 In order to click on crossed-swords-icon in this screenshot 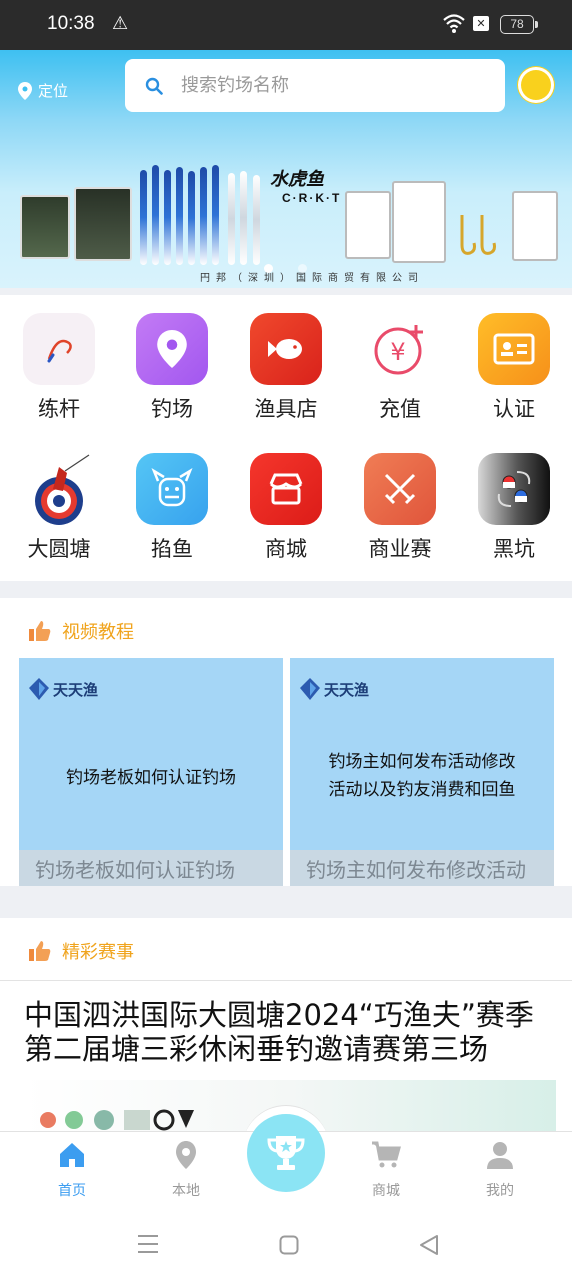, I will do `click(400, 489)`.